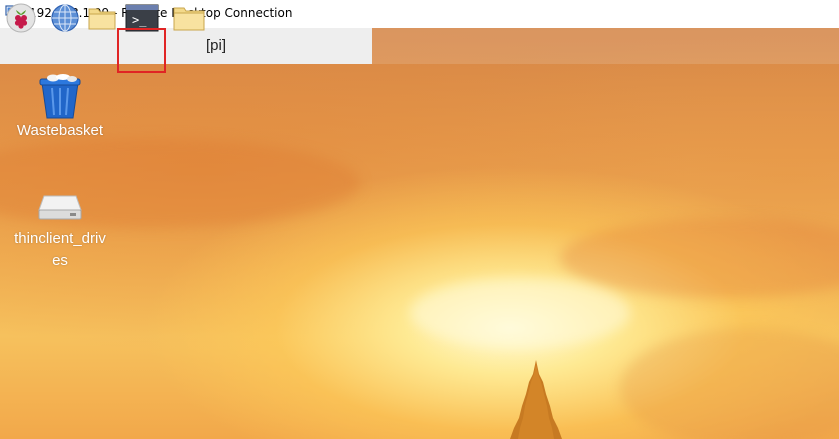  I want to click on drive-icon, so click(60, 207).